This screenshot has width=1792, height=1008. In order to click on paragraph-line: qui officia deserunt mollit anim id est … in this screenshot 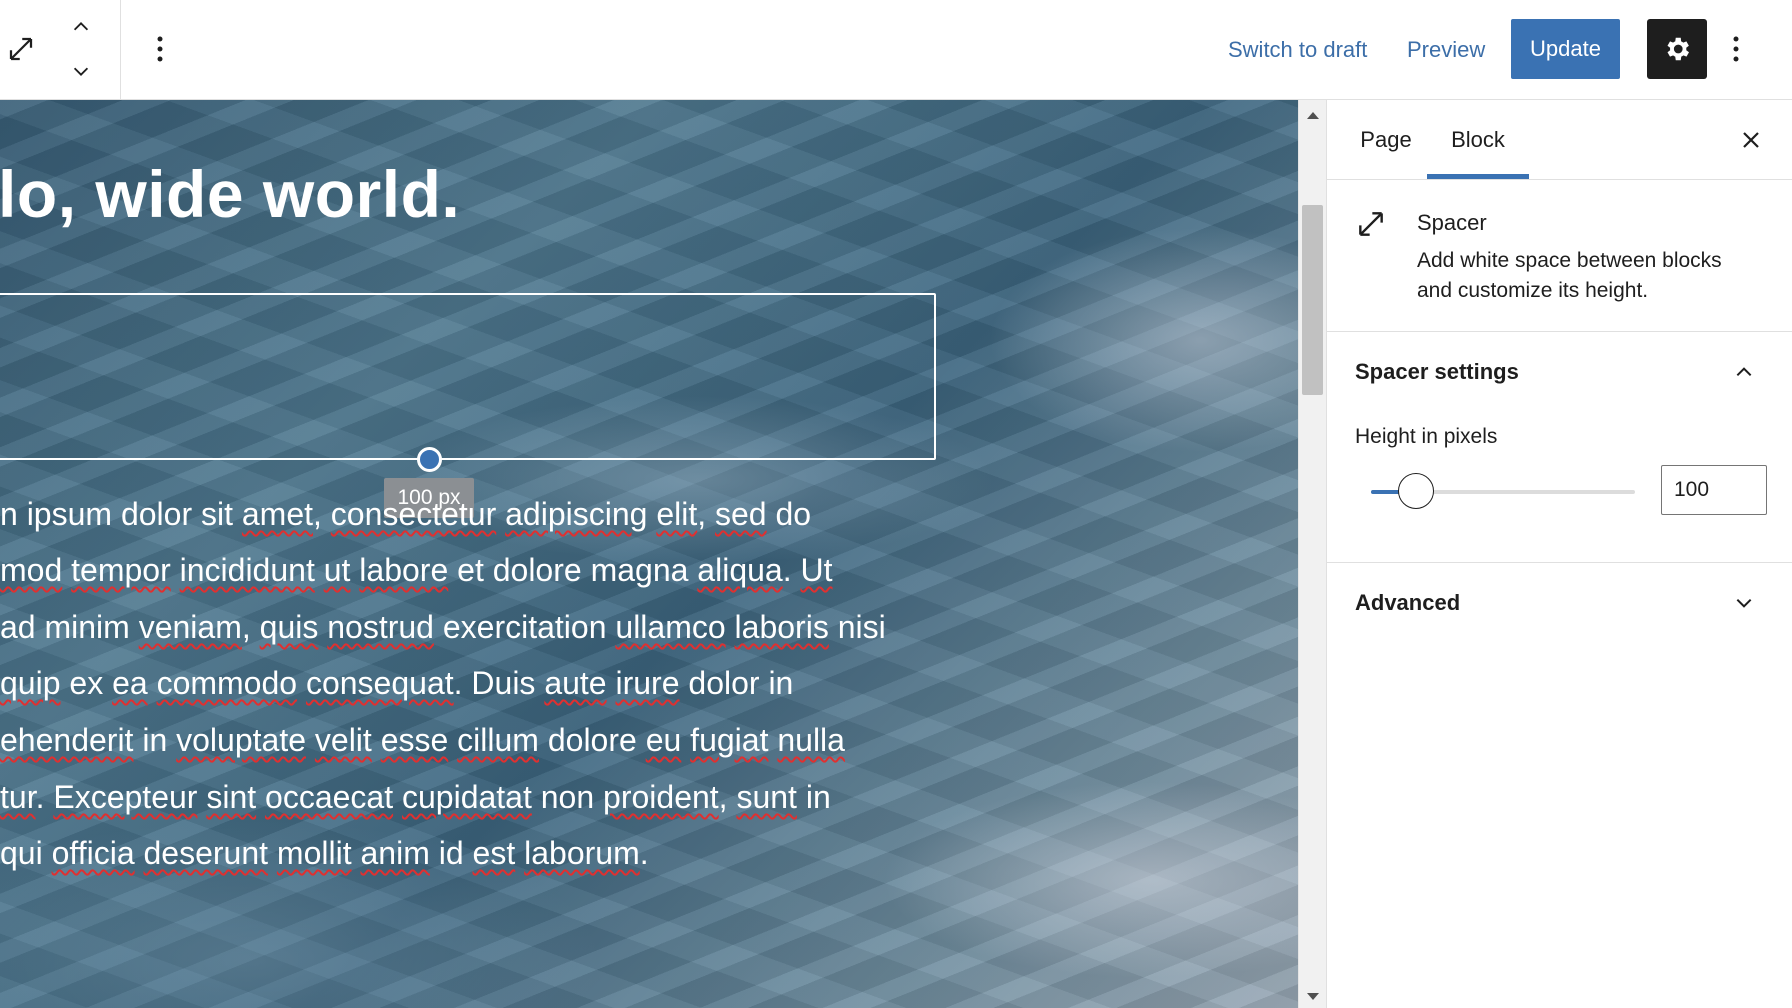, I will do `click(324, 853)`.